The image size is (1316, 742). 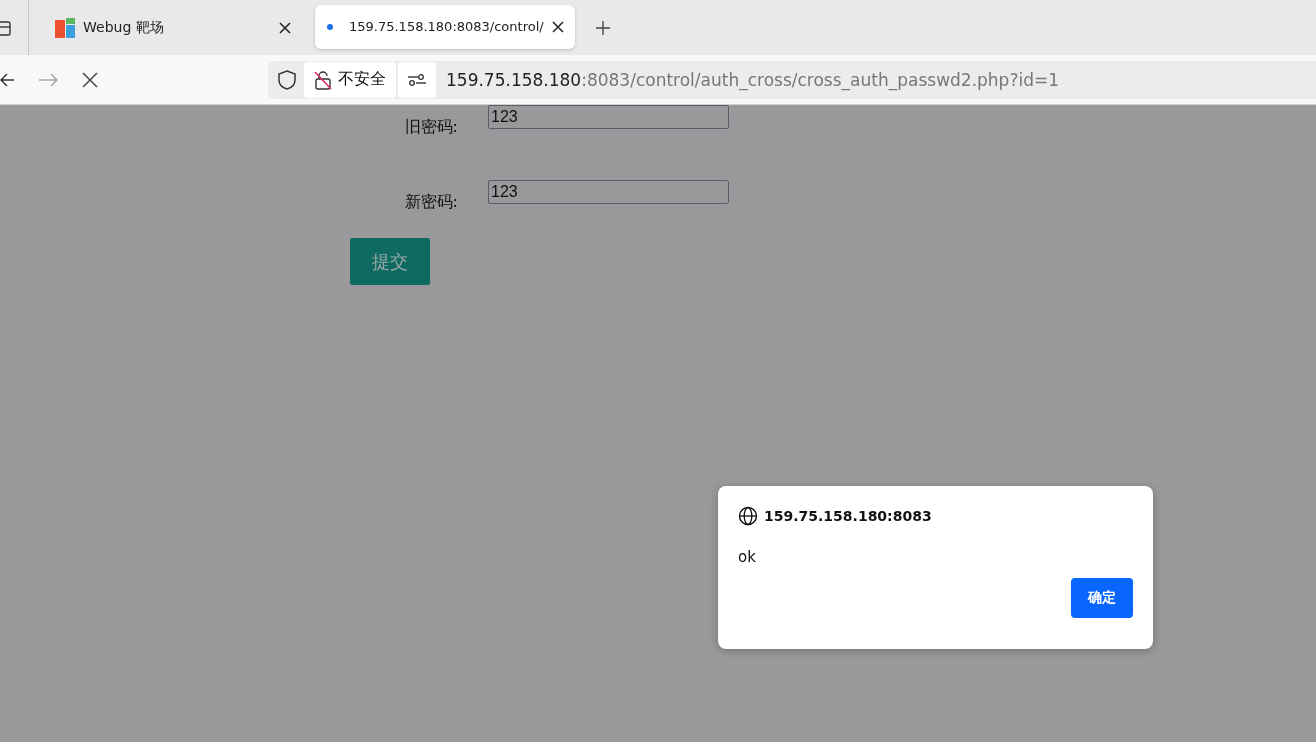 What do you see at coordinates (747, 557) in the screenshot?
I see `dialog-message: ok` at bounding box center [747, 557].